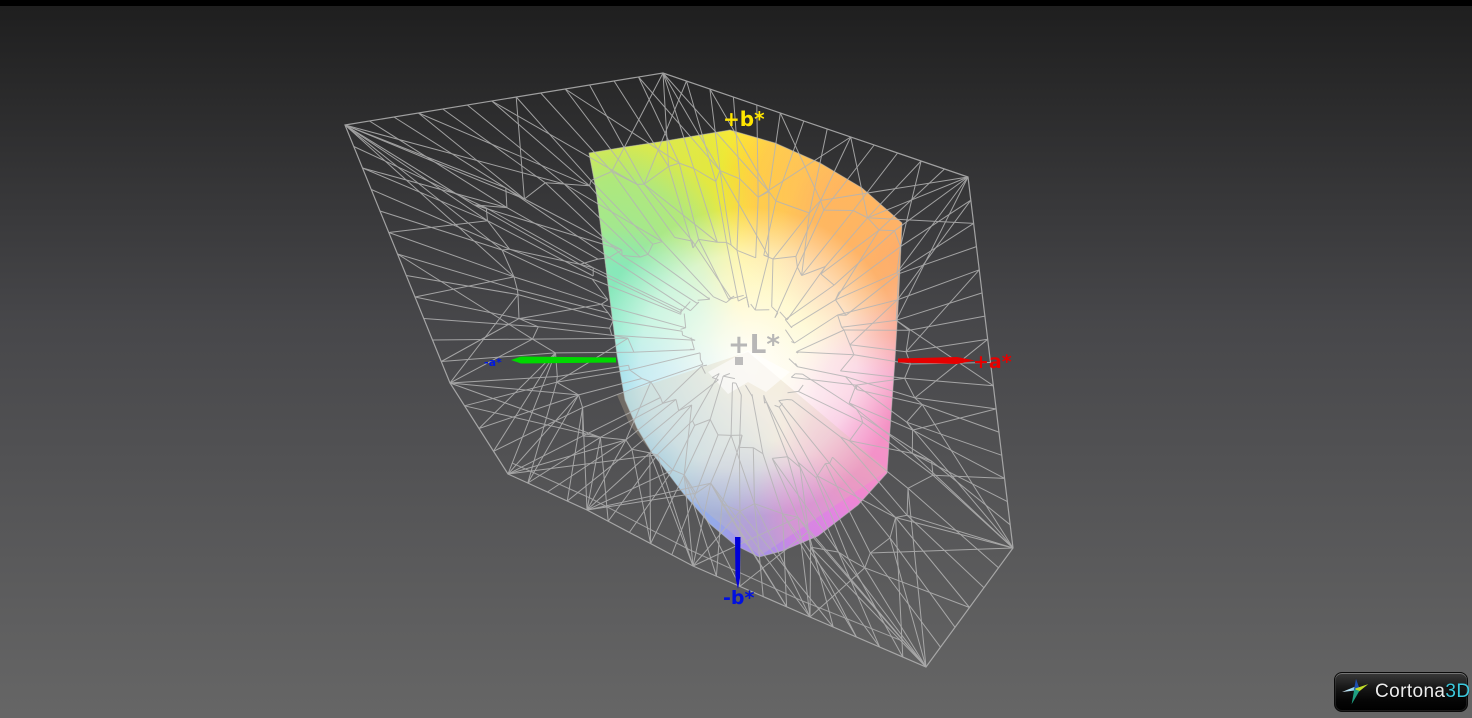 Image resolution: width=1472 pixels, height=718 pixels. Describe the element at coordinates (1355, 691) in the screenshot. I see `cortona3d-star-icon` at that location.